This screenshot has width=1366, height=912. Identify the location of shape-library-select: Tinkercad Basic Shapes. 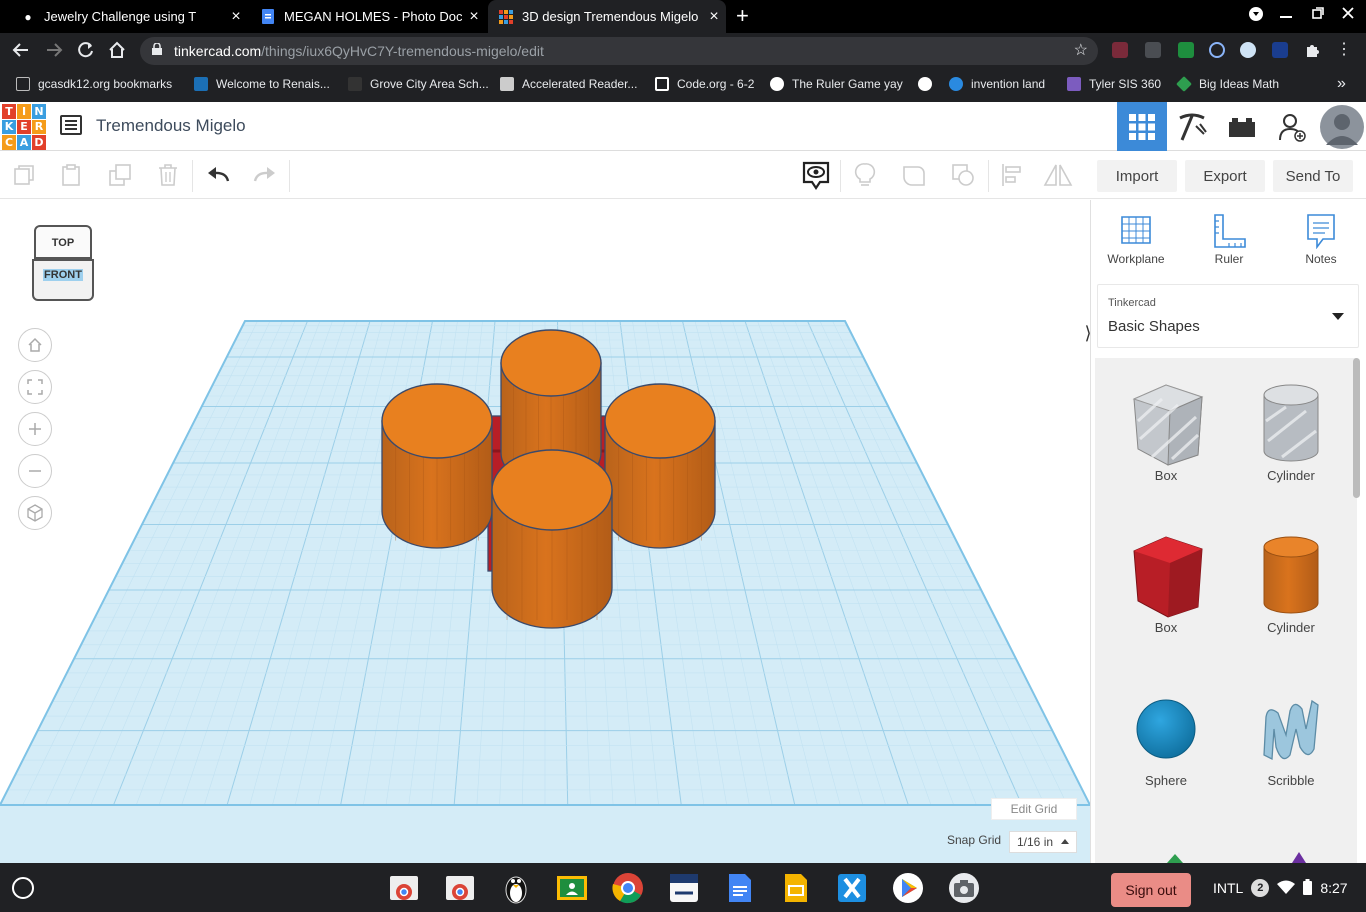
(1228, 316).